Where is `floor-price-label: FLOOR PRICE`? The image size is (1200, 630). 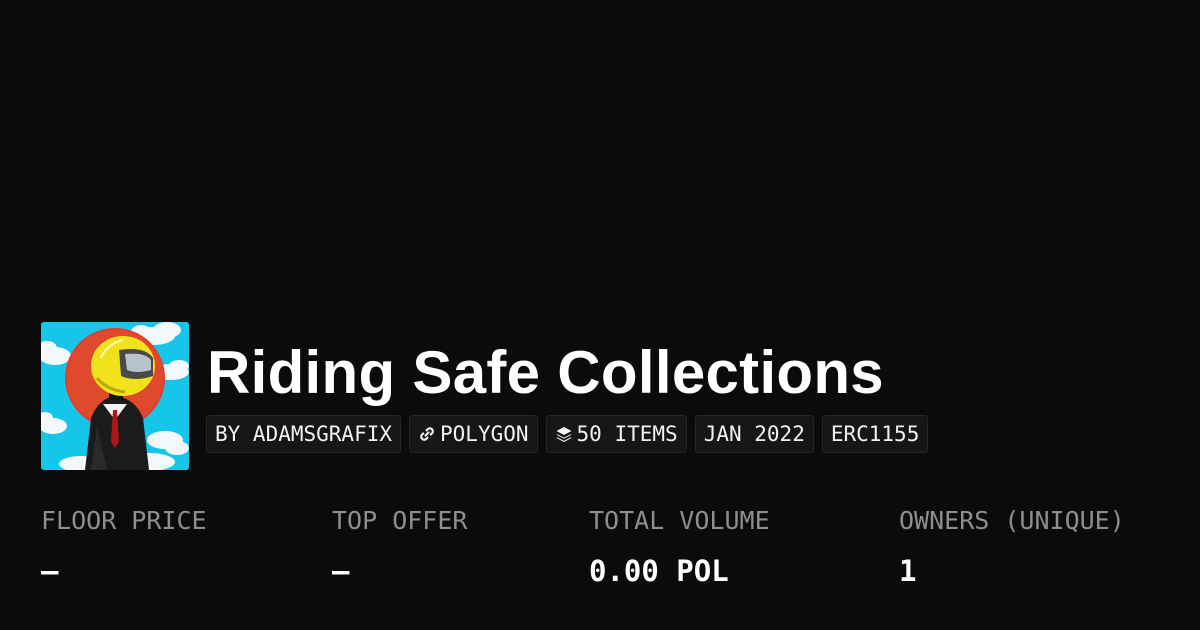
floor-price-label: FLOOR PRICE is located at coordinates (124, 520).